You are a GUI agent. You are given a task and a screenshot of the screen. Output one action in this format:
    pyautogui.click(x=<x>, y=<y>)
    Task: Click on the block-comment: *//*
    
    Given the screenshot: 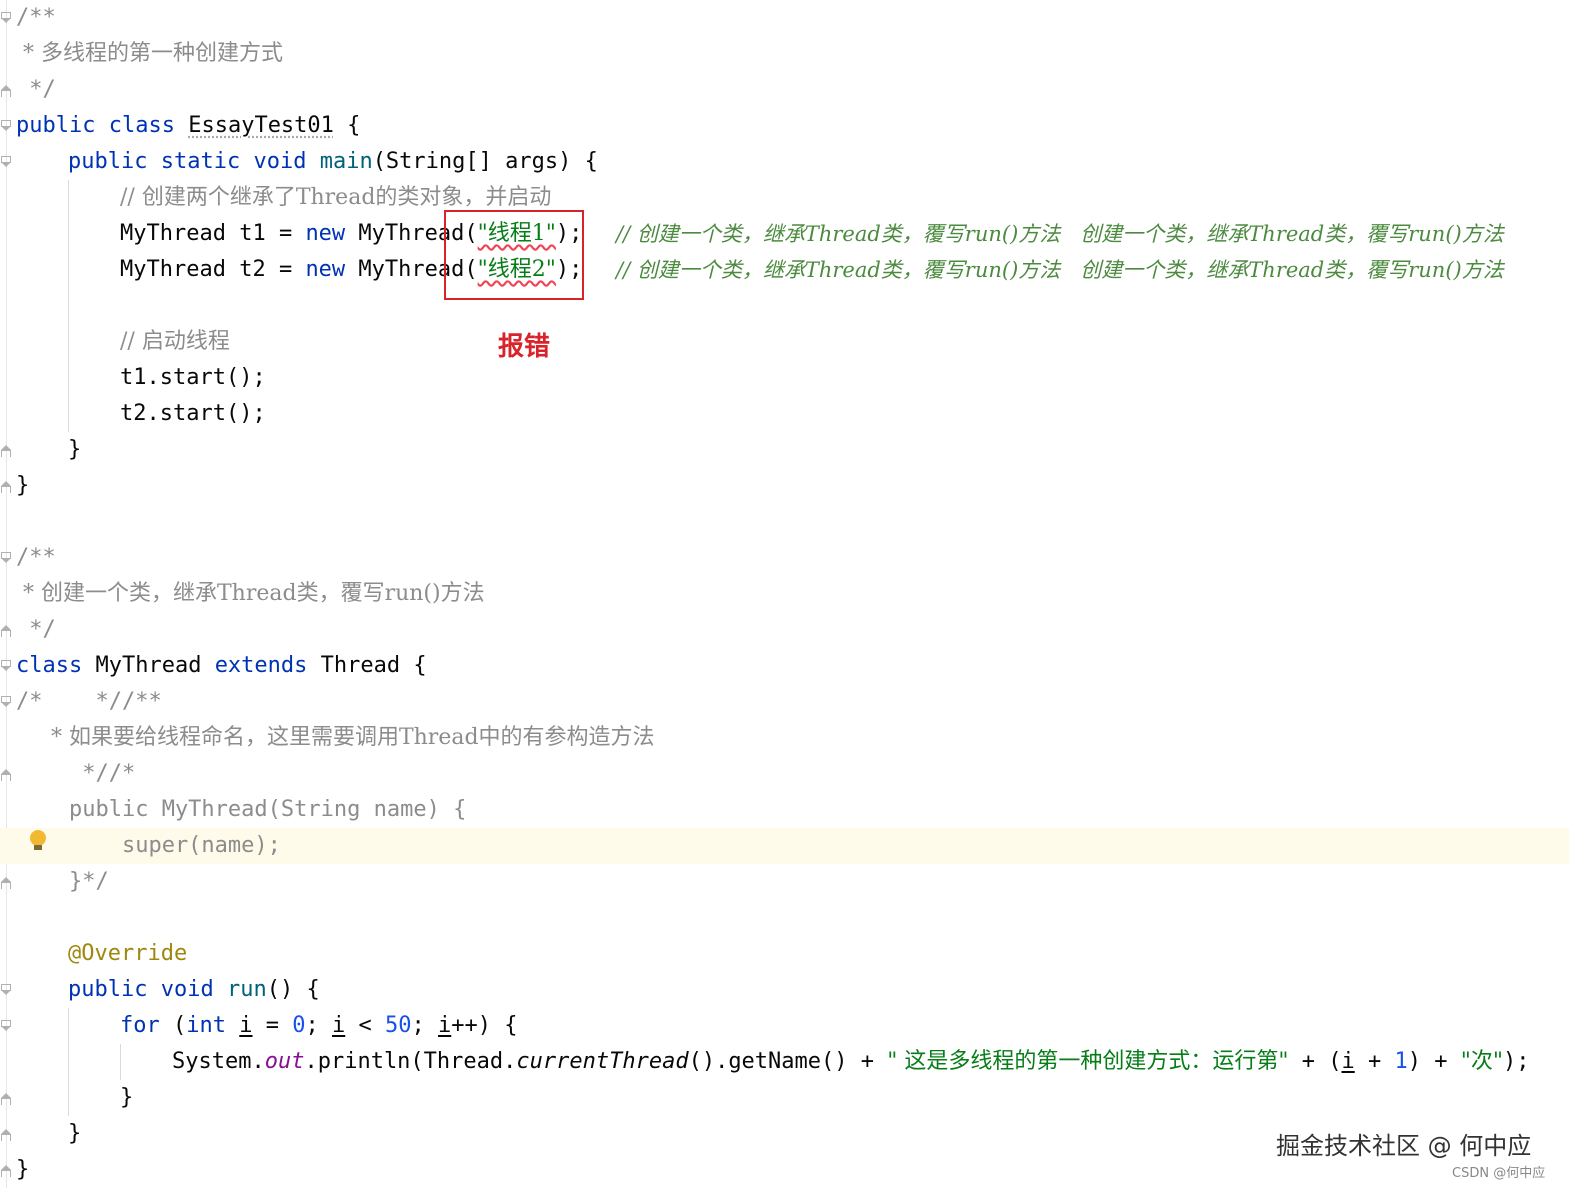 What is the action you would take?
    pyautogui.click(x=76, y=773)
    